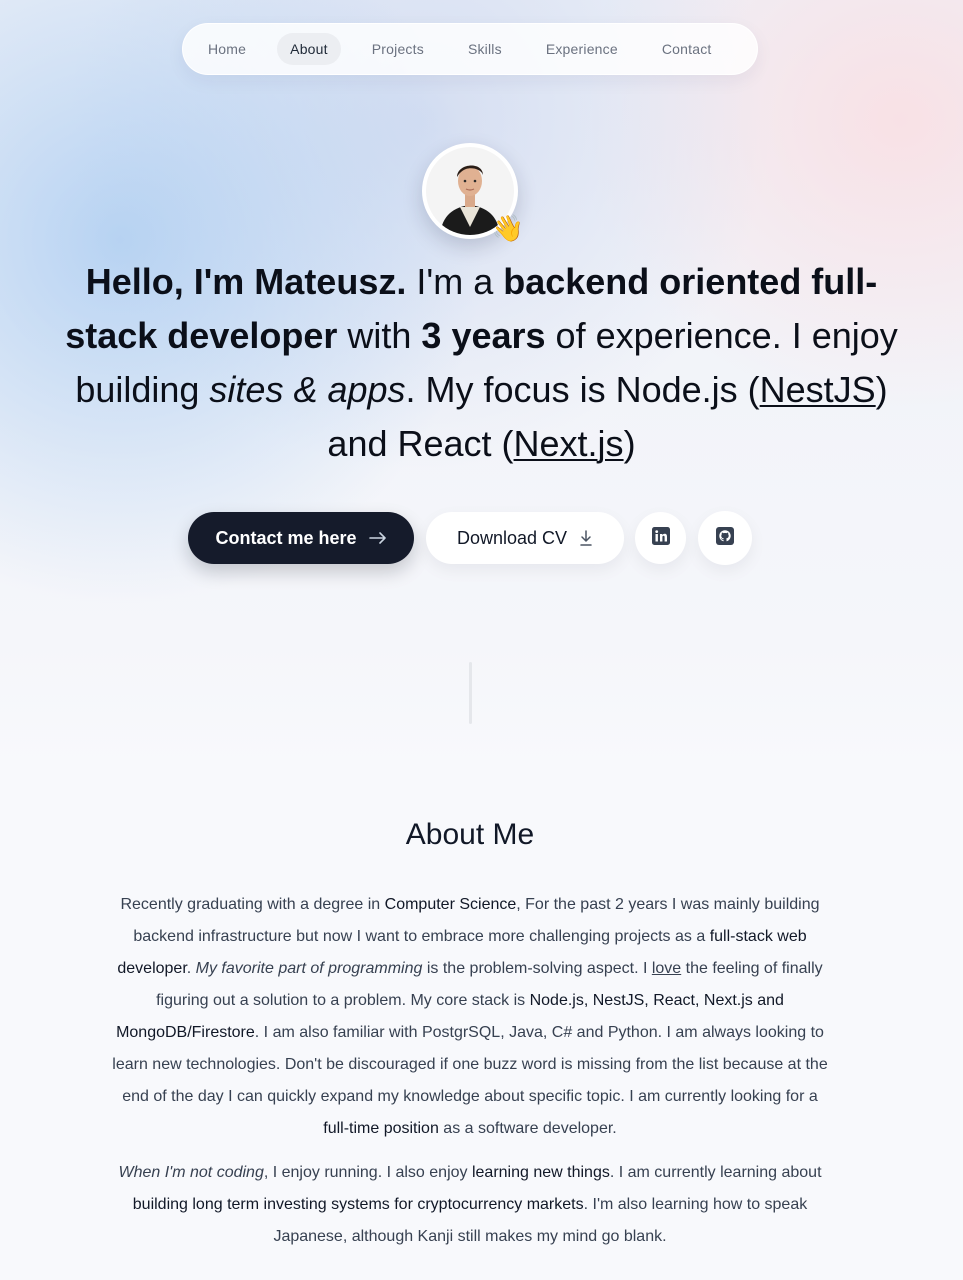  I want to click on contact-me-label: Contact me here, so click(286, 537).